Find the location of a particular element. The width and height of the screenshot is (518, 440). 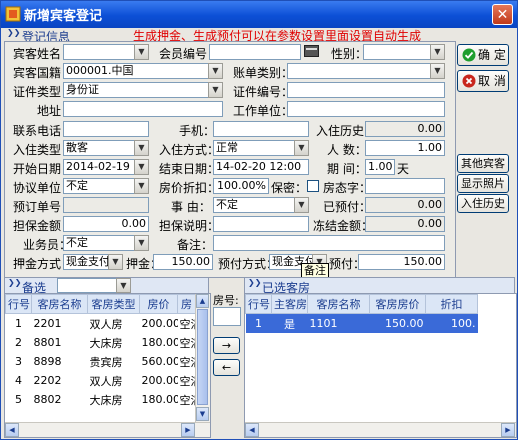

bill-type-dropdown-icon: ▼ is located at coordinates (437, 71).